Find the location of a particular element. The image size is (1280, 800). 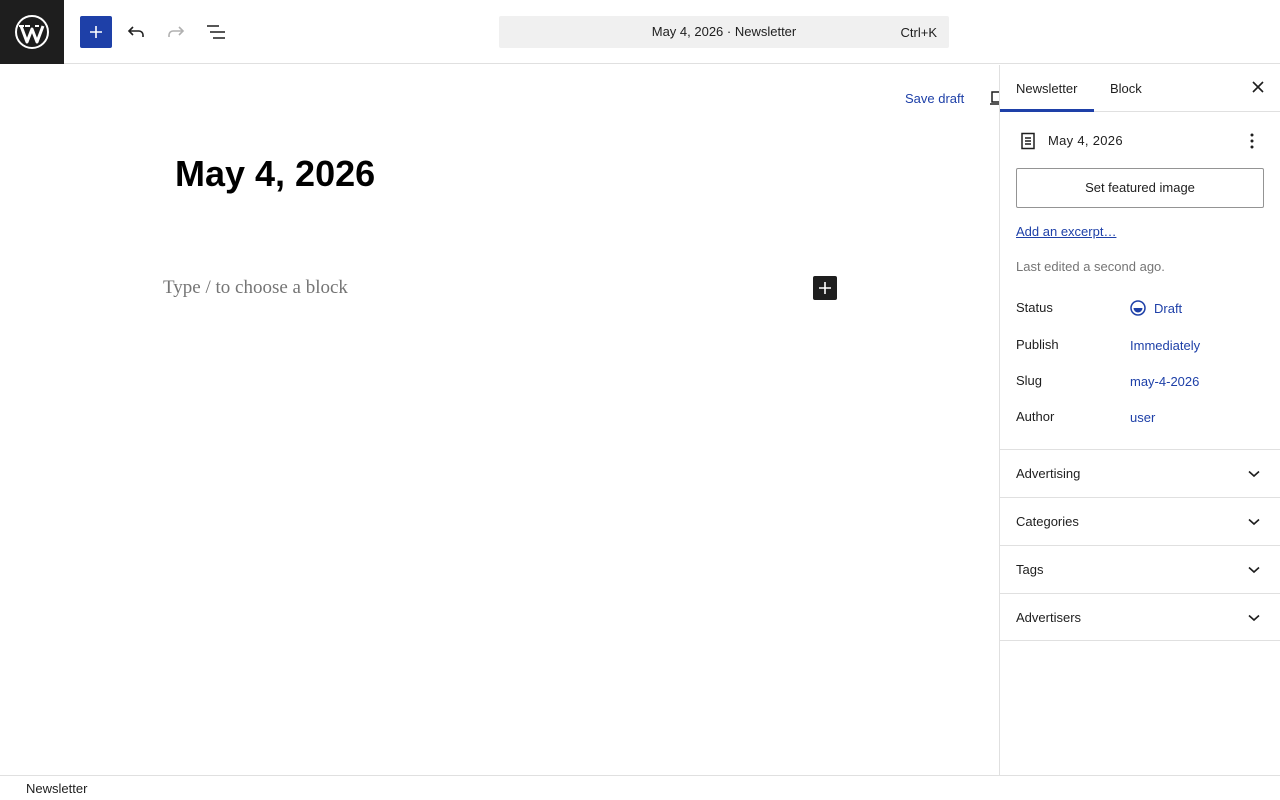

sidebar-tabs: Newsletter Block is located at coordinates (1140, 88).